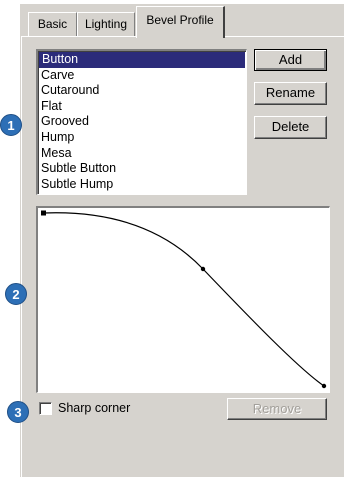 This screenshot has width=344, height=477. What do you see at coordinates (142, 91) in the screenshot?
I see `list-item: Cutaround` at bounding box center [142, 91].